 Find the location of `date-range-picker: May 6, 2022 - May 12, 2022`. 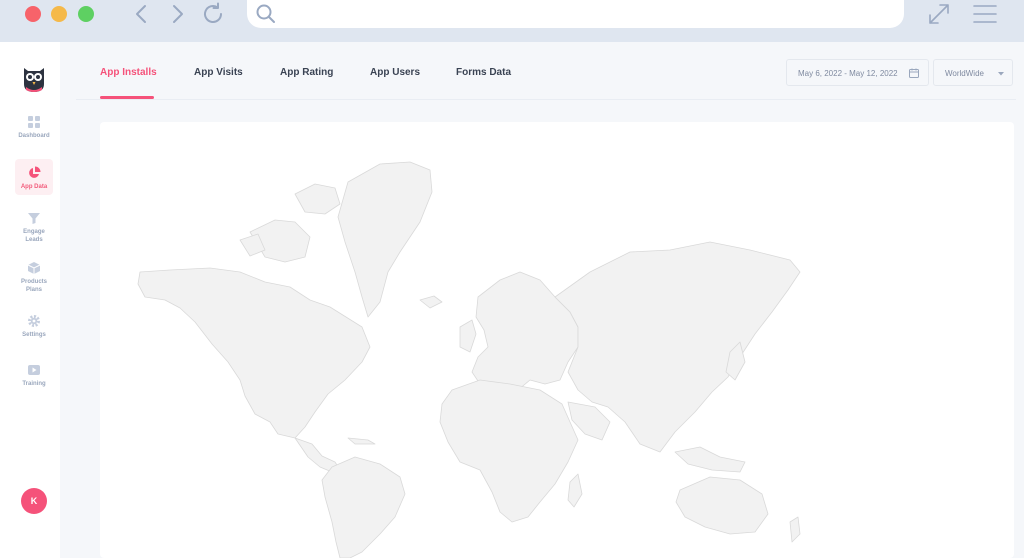

date-range-picker: May 6, 2022 - May 12, 2022 is located at coordinates (857, 72).